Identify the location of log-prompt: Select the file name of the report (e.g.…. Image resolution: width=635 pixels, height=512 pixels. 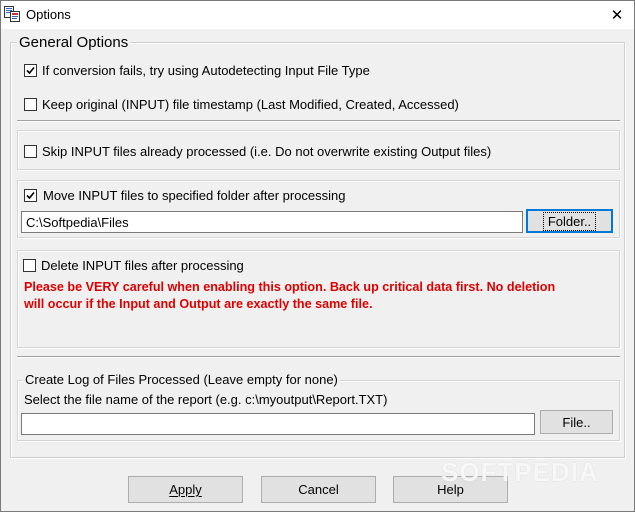
(206, 399).